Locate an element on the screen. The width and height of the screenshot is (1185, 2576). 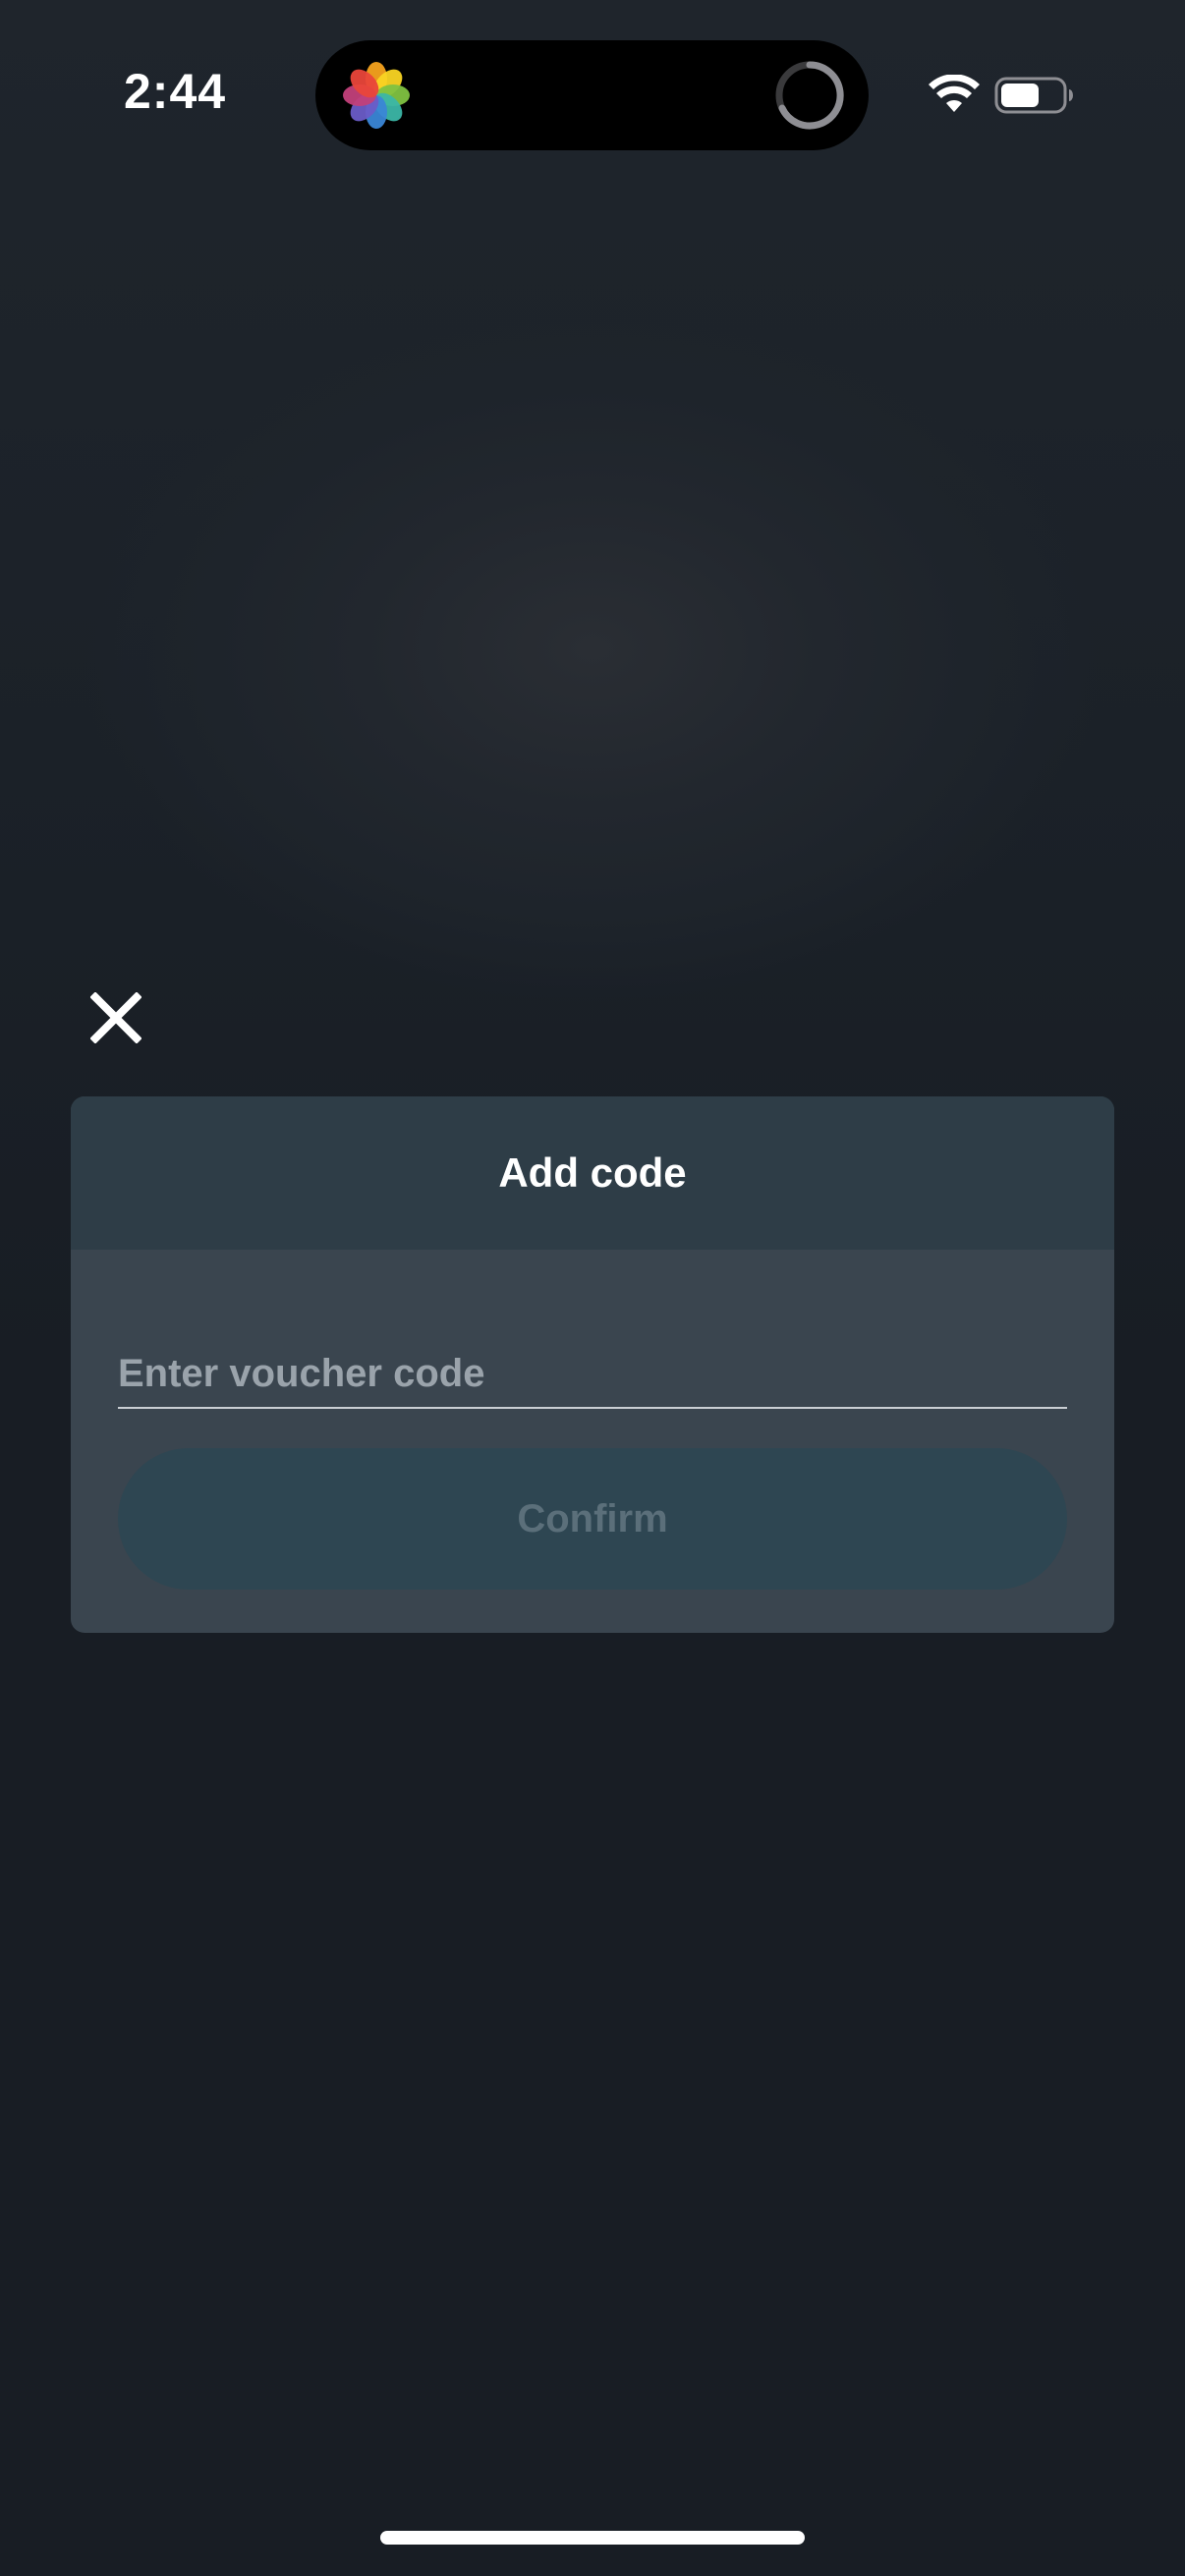
dialog-title: Add code is located at coordinates (592, 1172).